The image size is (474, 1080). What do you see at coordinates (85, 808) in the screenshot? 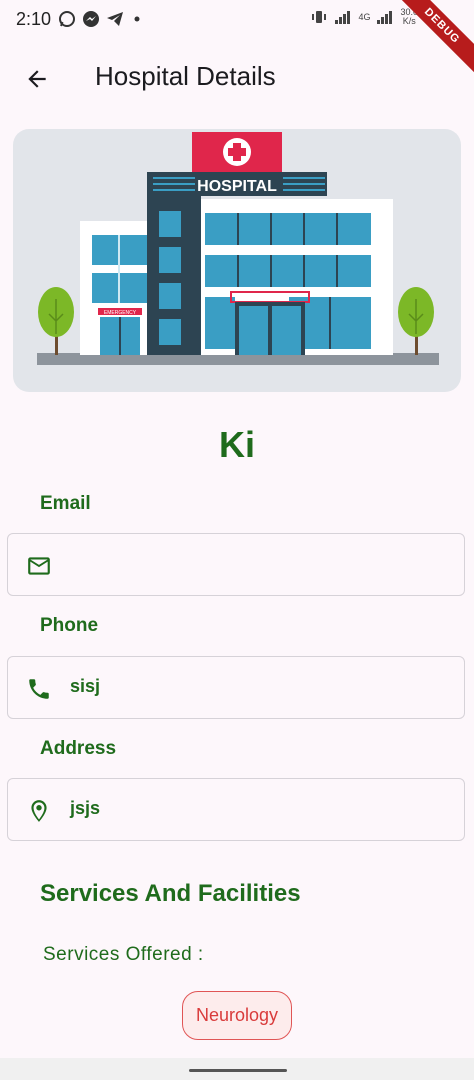
I see `address-value: jsjs` at bounding box center [85, 808].